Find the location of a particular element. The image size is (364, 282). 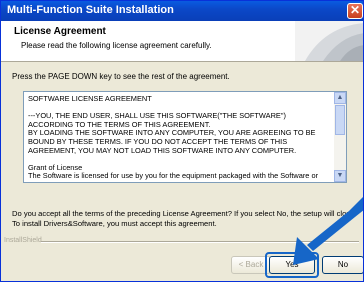

pointer-arrow-icon is located at coordinates (328, 231).